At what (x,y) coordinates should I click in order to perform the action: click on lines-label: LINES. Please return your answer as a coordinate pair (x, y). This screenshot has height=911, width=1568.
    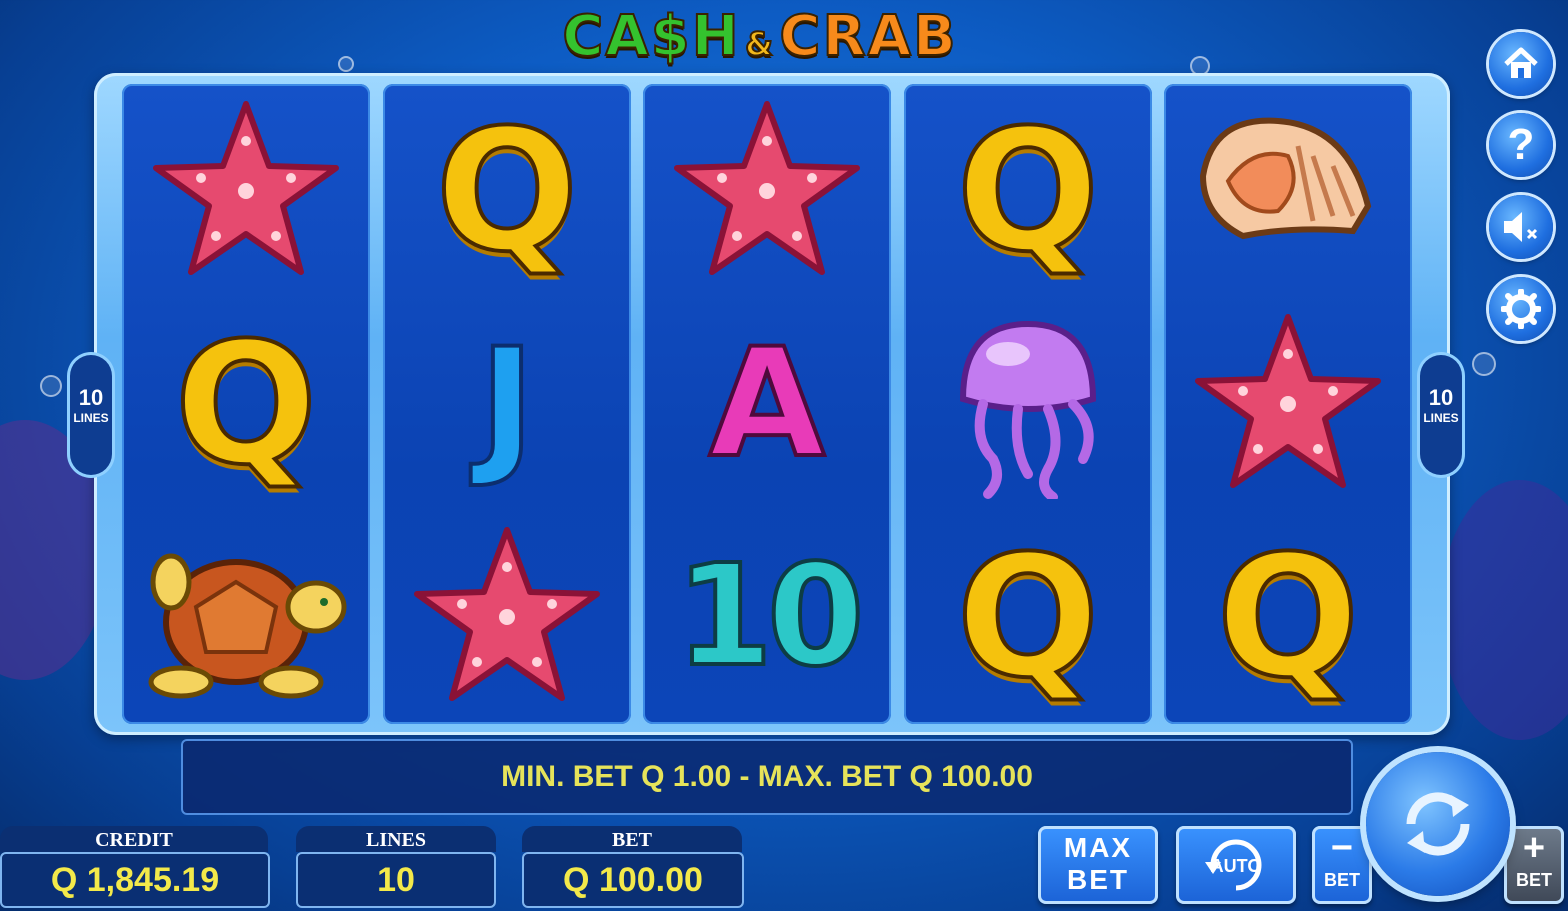
    Looking at the image, I should click on (396, 839).